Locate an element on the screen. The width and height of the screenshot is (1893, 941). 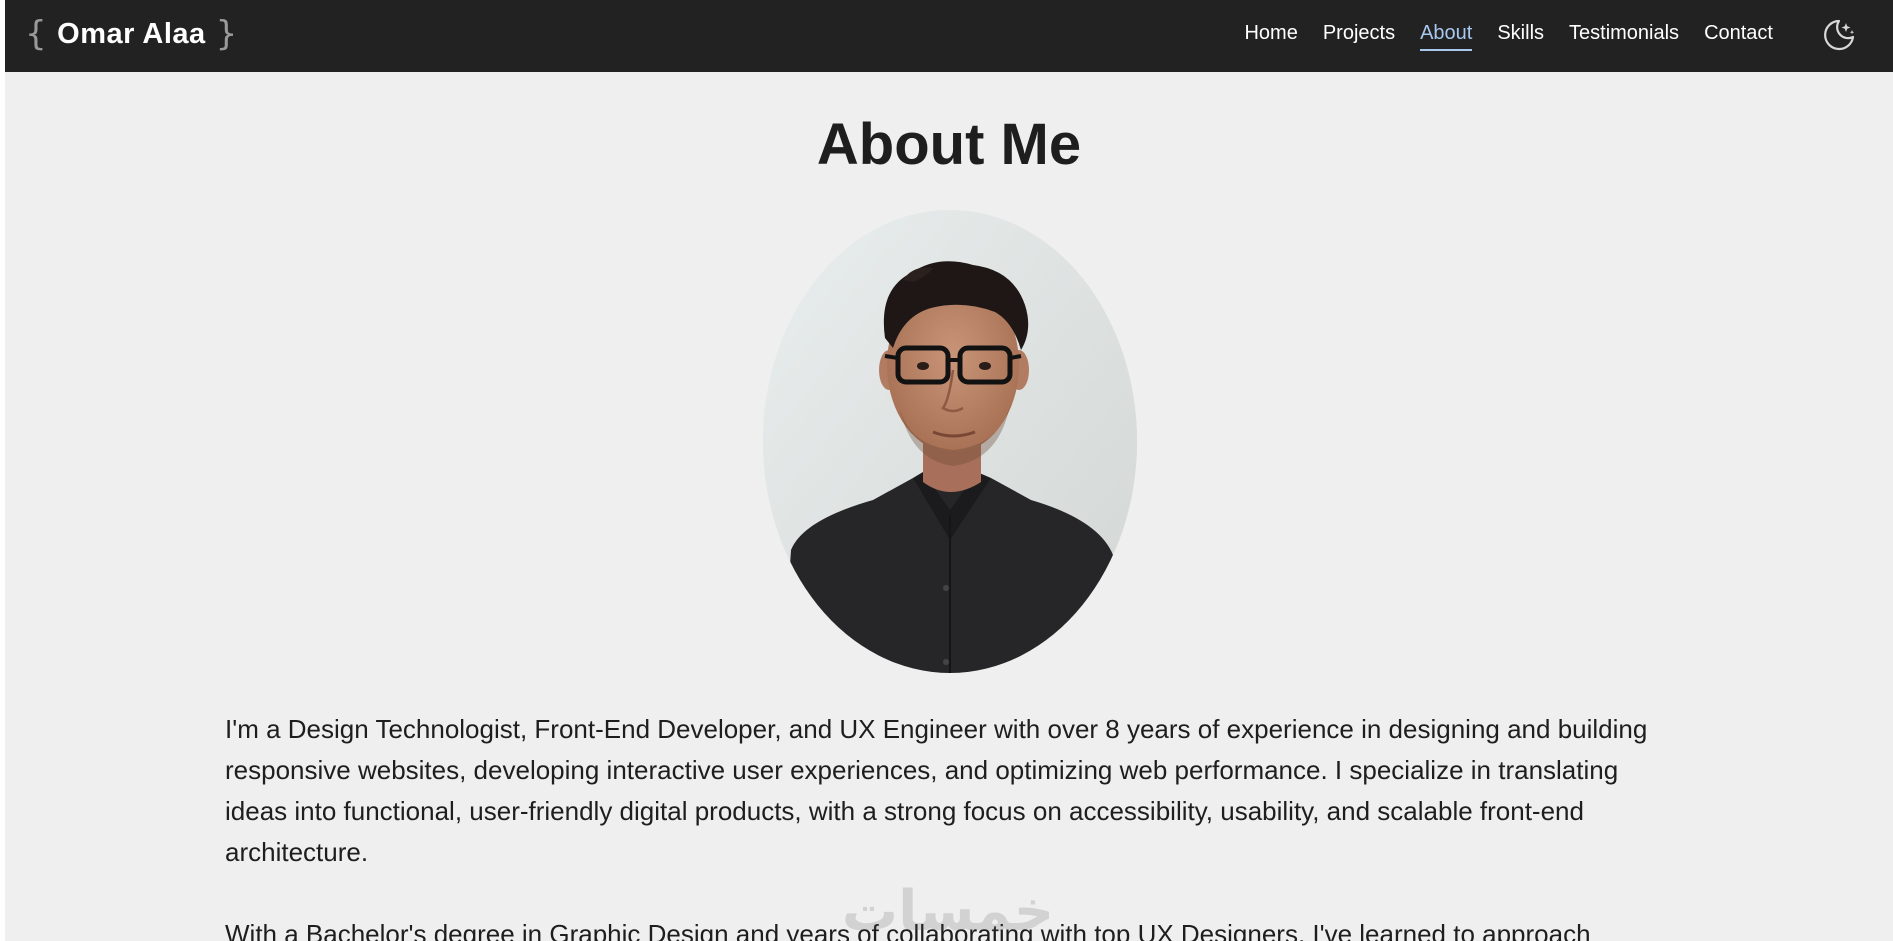
theme-toggle-button is located at coordinates (1839, 35).